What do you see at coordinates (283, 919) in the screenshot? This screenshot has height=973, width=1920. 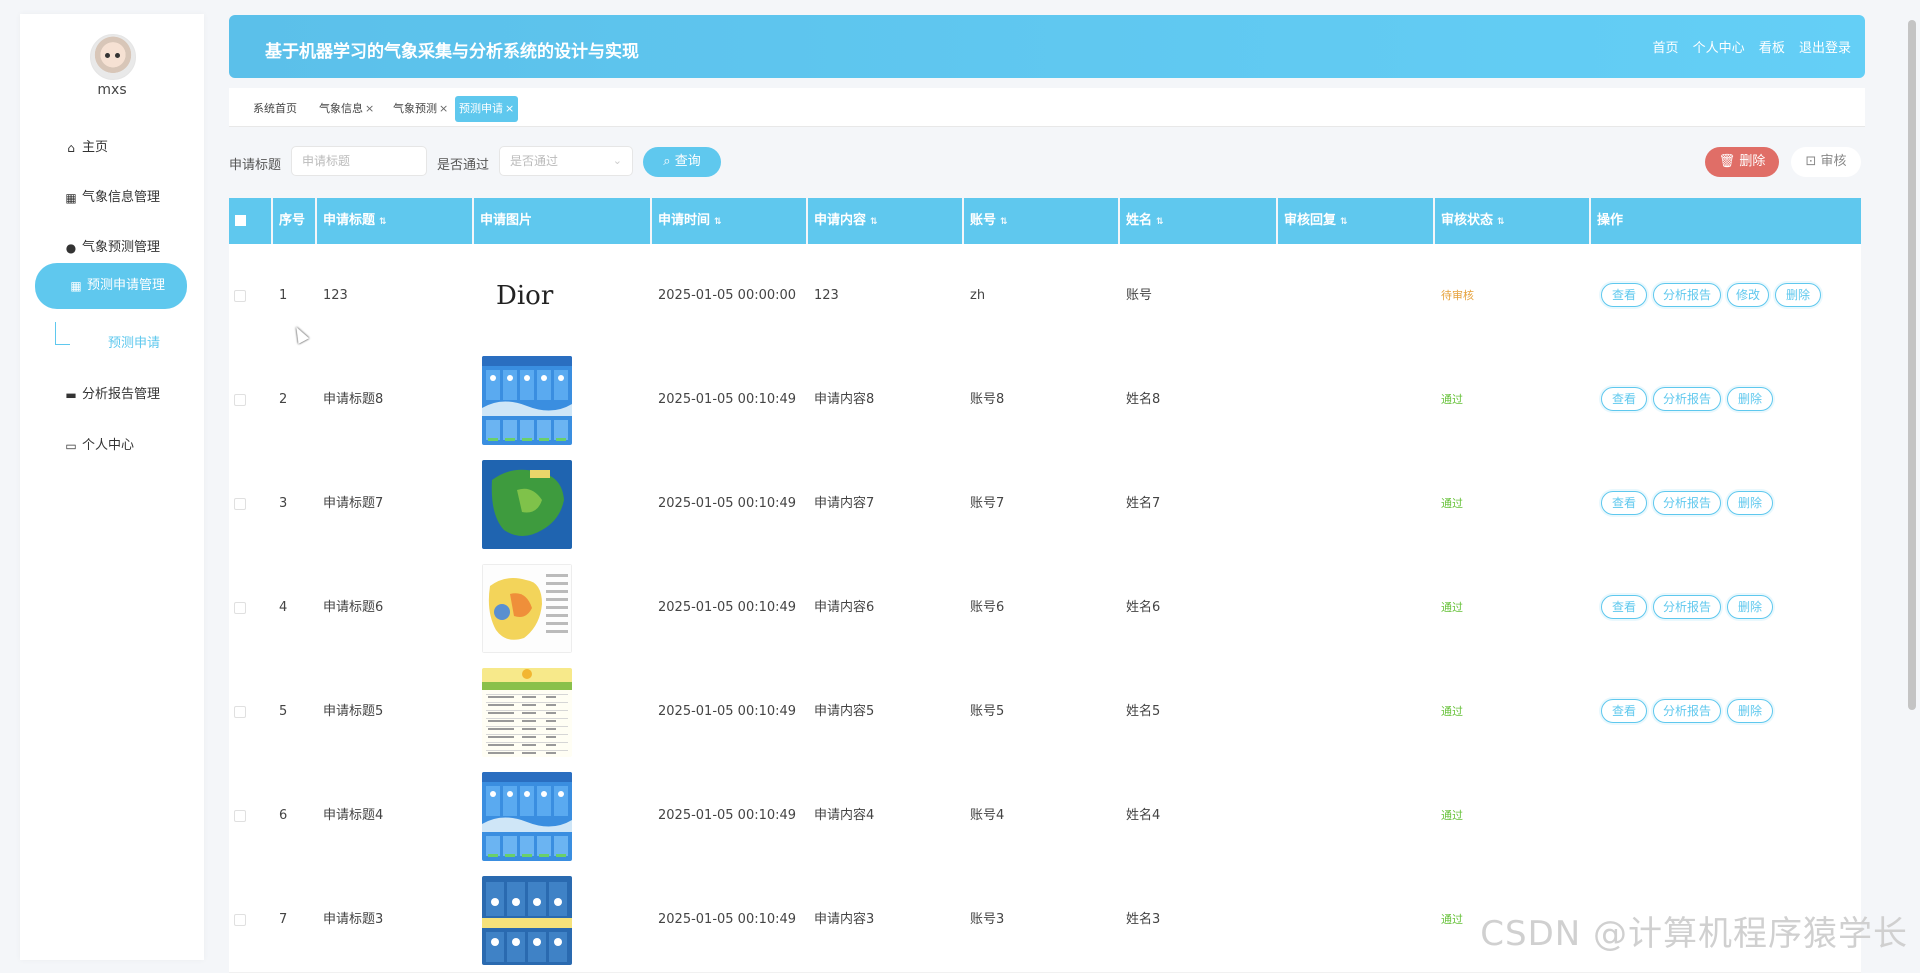 I see `cell-index: 7` at bounding box center [283, 919].